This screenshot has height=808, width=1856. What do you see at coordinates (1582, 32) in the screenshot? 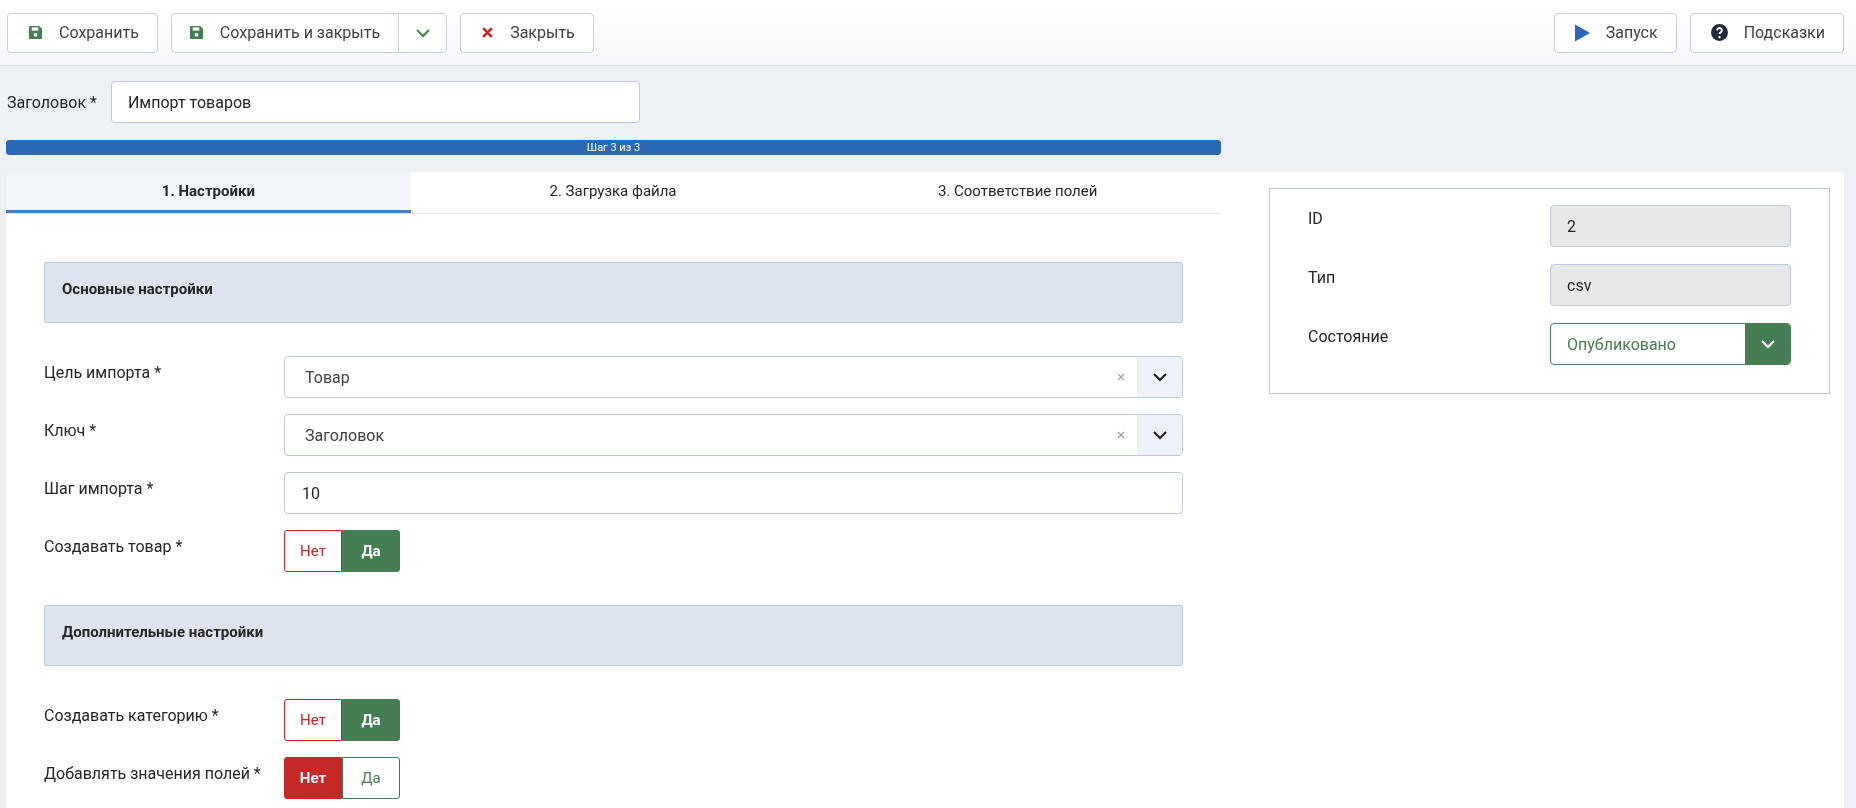
I see `play-icon` at bounding box center [1582, 32].